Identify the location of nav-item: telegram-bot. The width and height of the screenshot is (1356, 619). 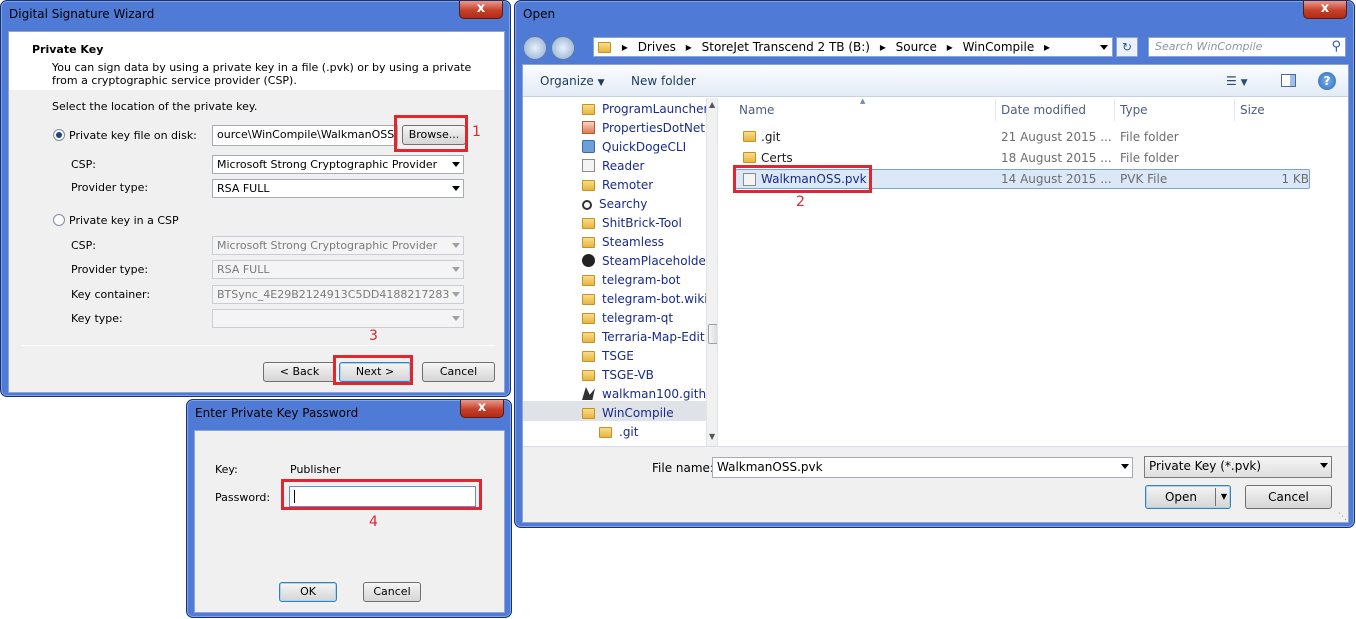
(631, 280).